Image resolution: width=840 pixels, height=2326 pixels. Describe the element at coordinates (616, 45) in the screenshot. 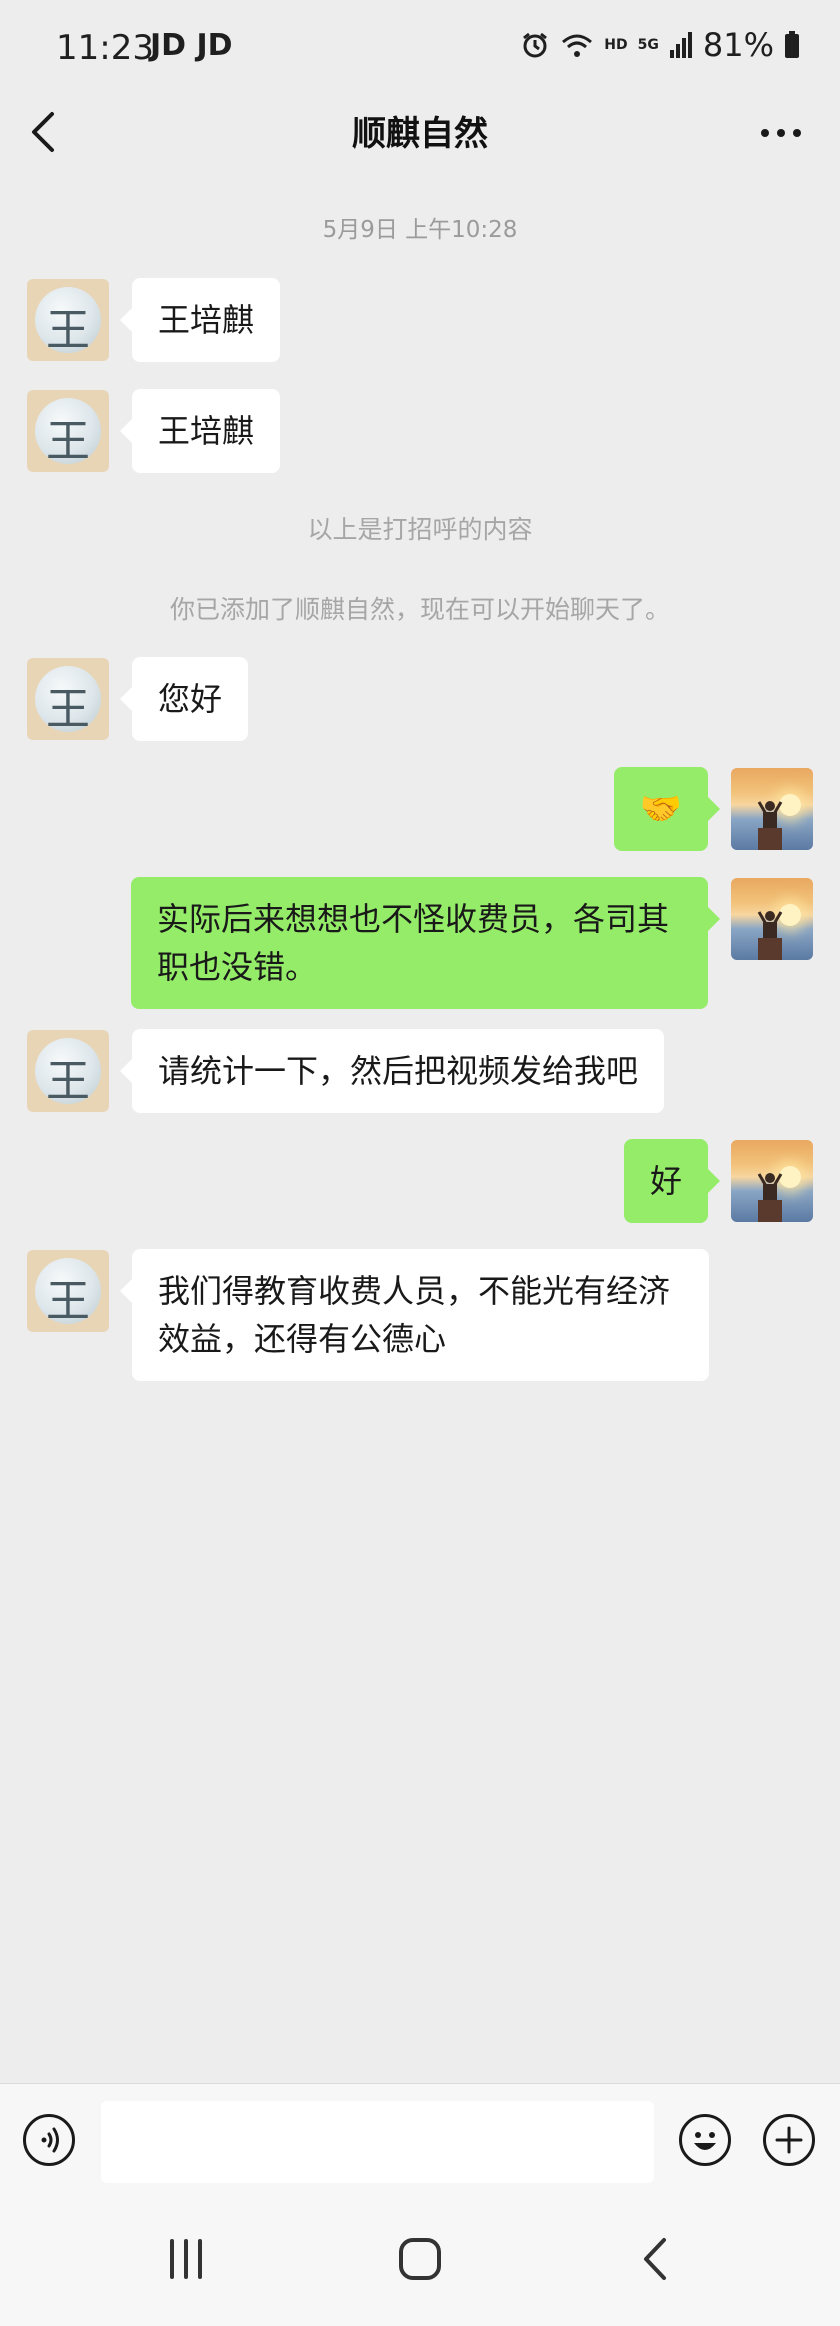

I see `hd-indicator-icon: HD` at that location.